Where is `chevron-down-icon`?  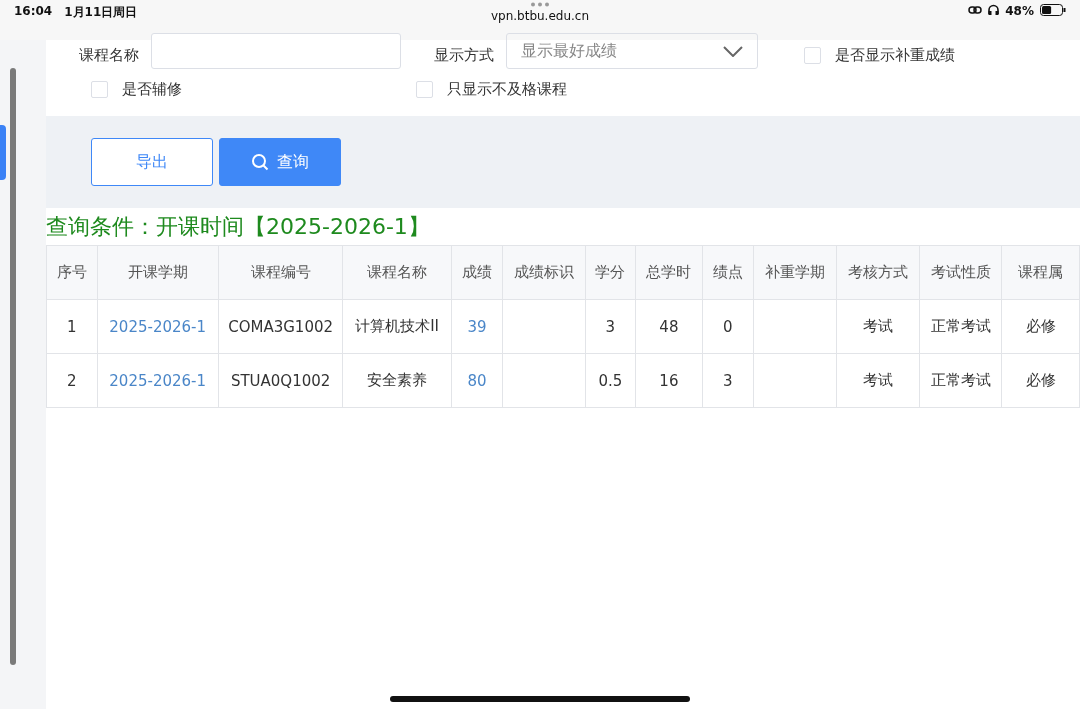
chevron-down-icon is located at coordinates (733, 51).